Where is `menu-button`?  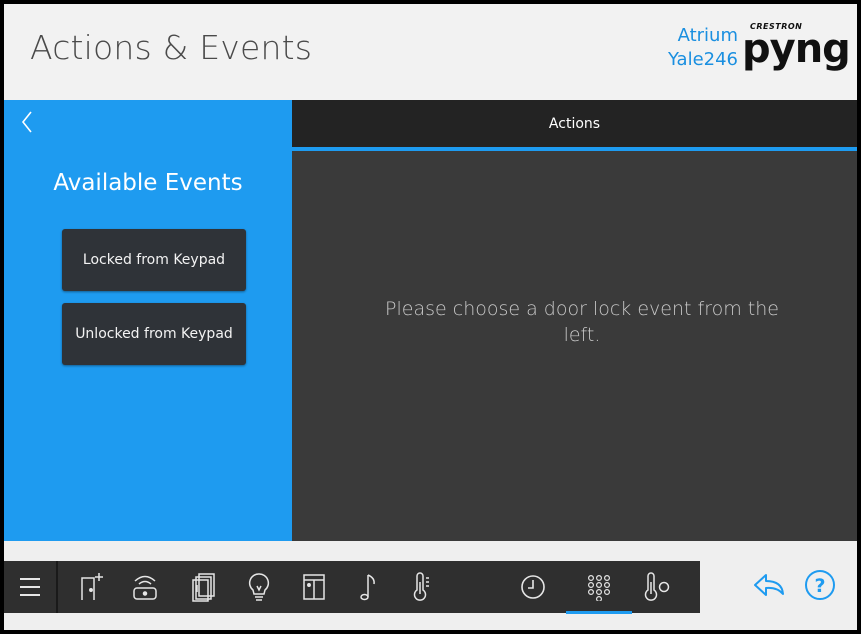 menu-button is located at coordinates (30, 587).